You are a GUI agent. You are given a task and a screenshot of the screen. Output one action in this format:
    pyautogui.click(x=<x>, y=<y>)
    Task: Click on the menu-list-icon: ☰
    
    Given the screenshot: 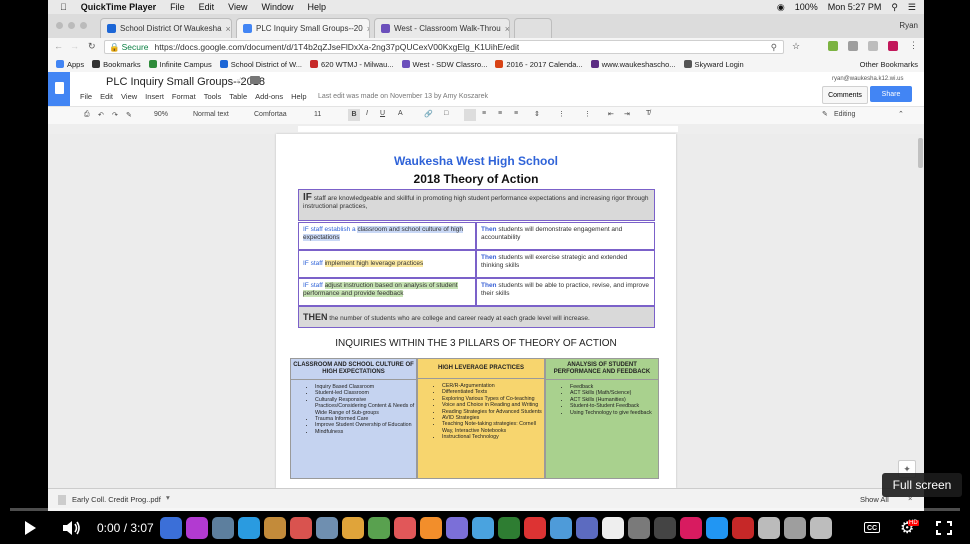 What is the action you would take?
    pyautogui.click(x=912, y=7)
    